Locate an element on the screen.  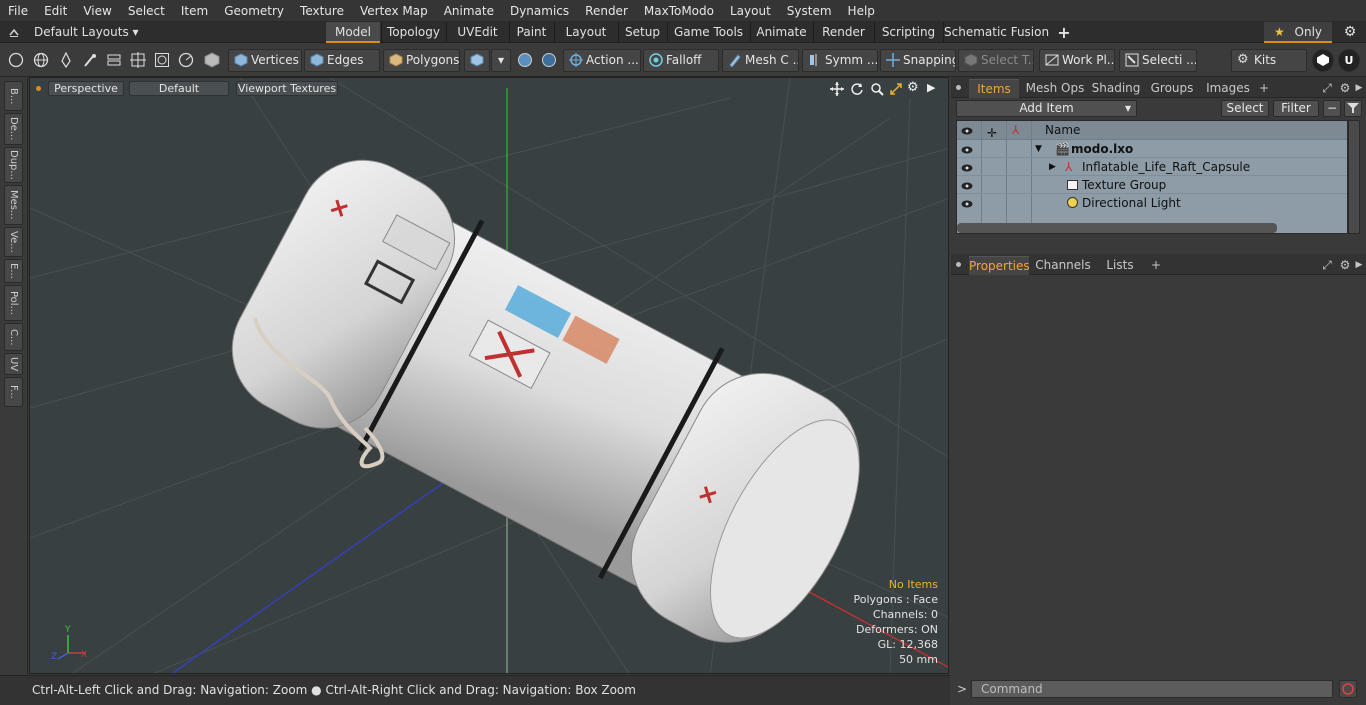
viewport-textures-button: Viewport Textures is located at coordinates (287, 88).